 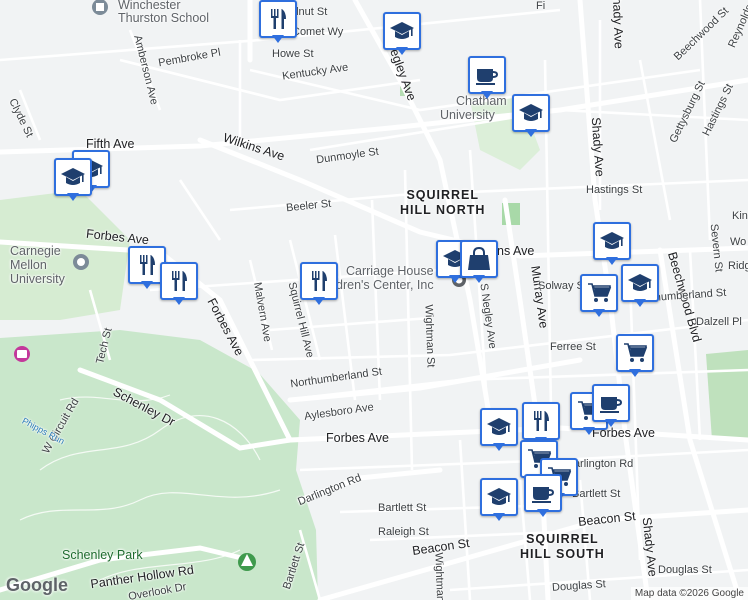 What do you see at coordinates (37, 279) in the screenshot?
I see `label-university-cmu: University` at bounding box center [37, 279].